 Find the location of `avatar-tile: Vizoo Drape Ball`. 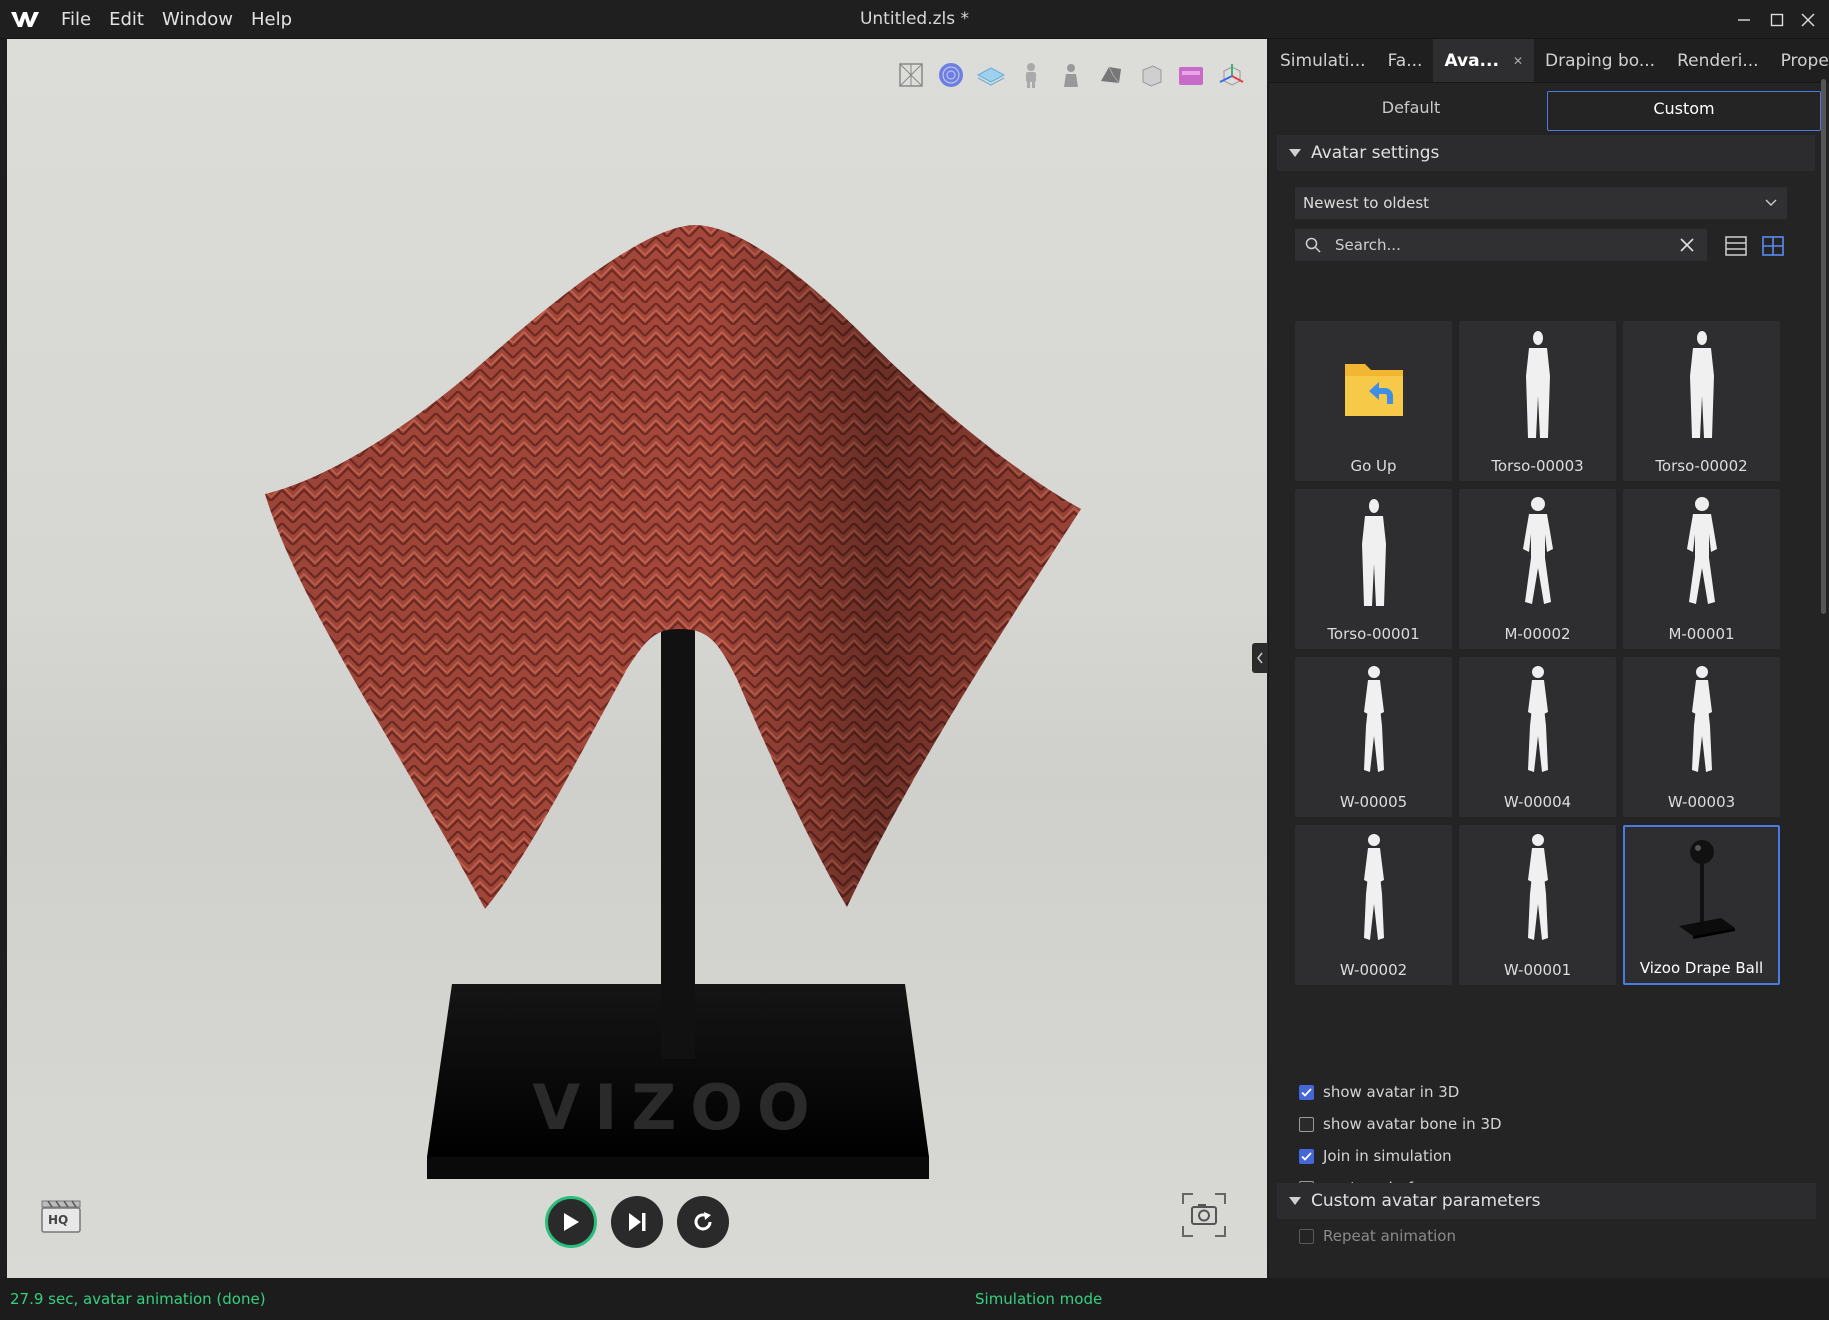

avatar-tile: Vizoo Drape Ball is located at coordinates (1701, 905).